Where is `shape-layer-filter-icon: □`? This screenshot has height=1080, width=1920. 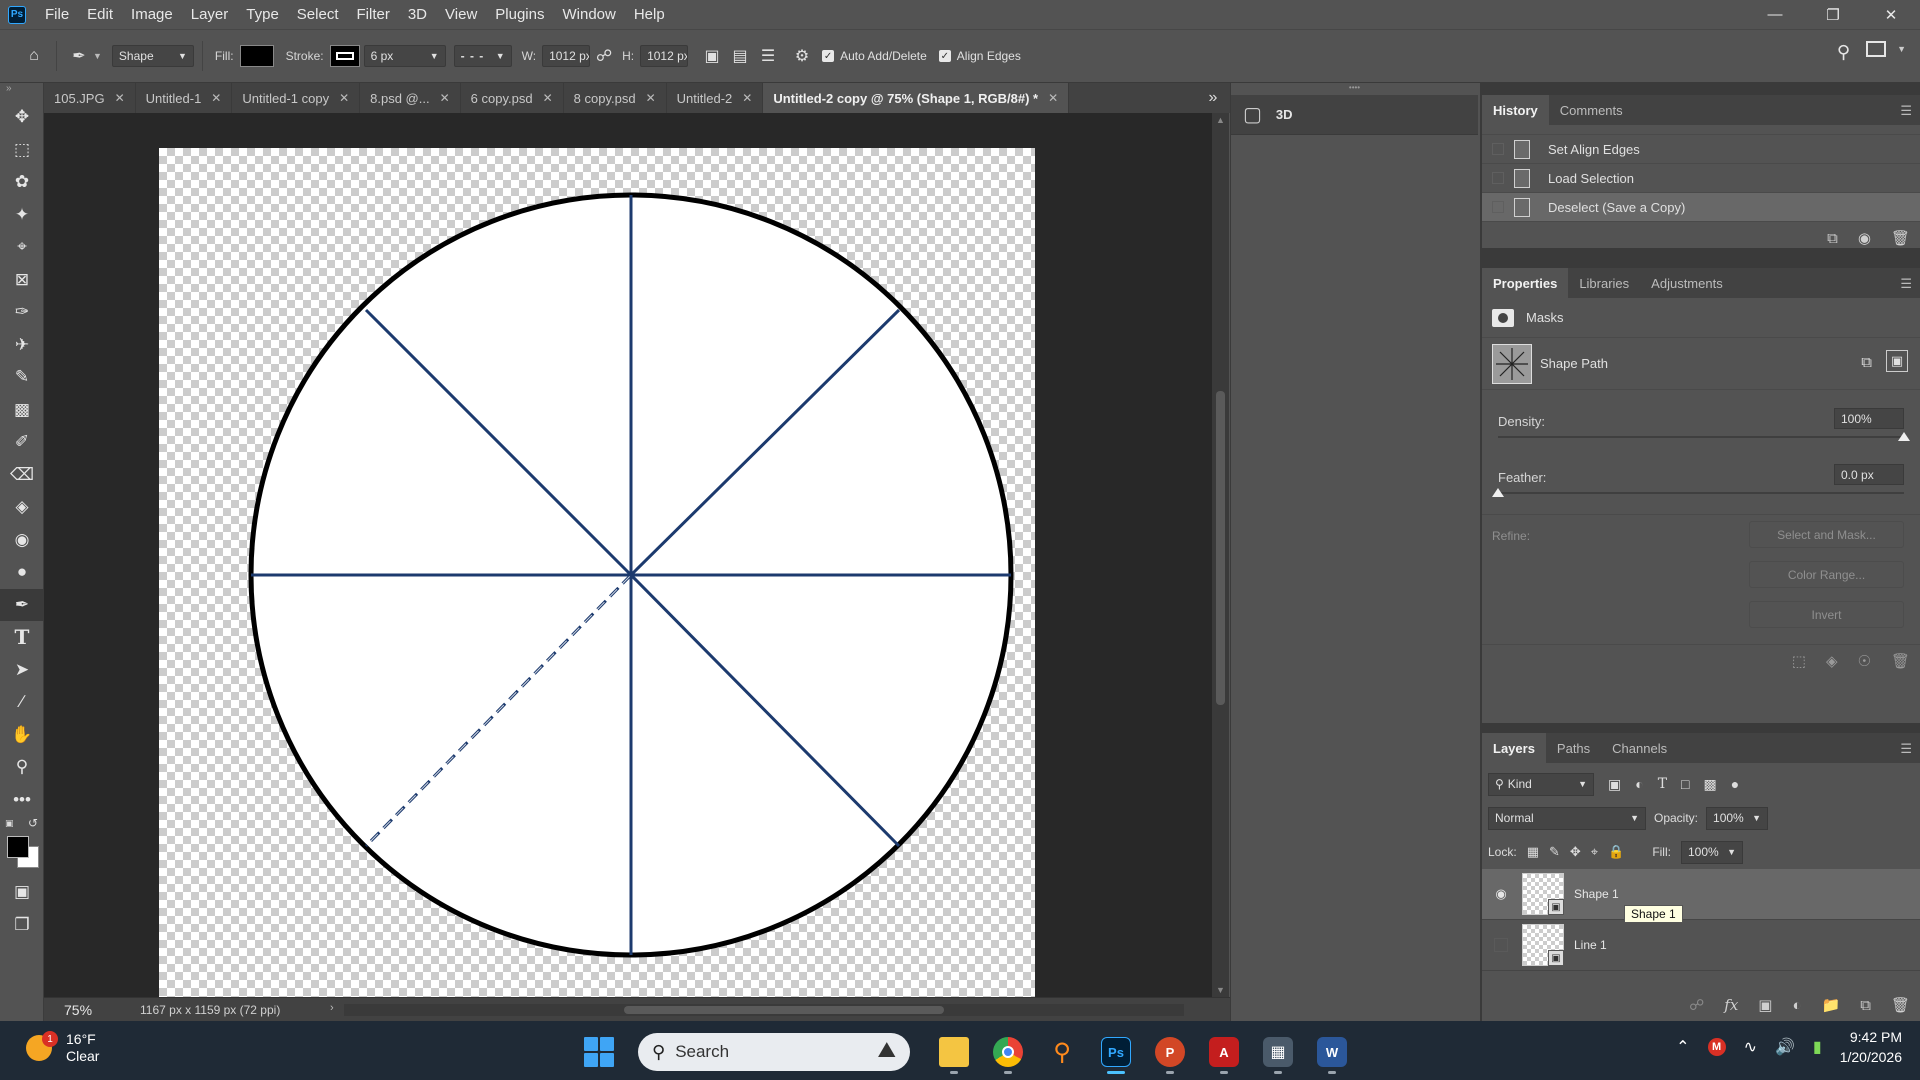
shape-layer-filter-icon: □ is located at coordinates (1685, 784).